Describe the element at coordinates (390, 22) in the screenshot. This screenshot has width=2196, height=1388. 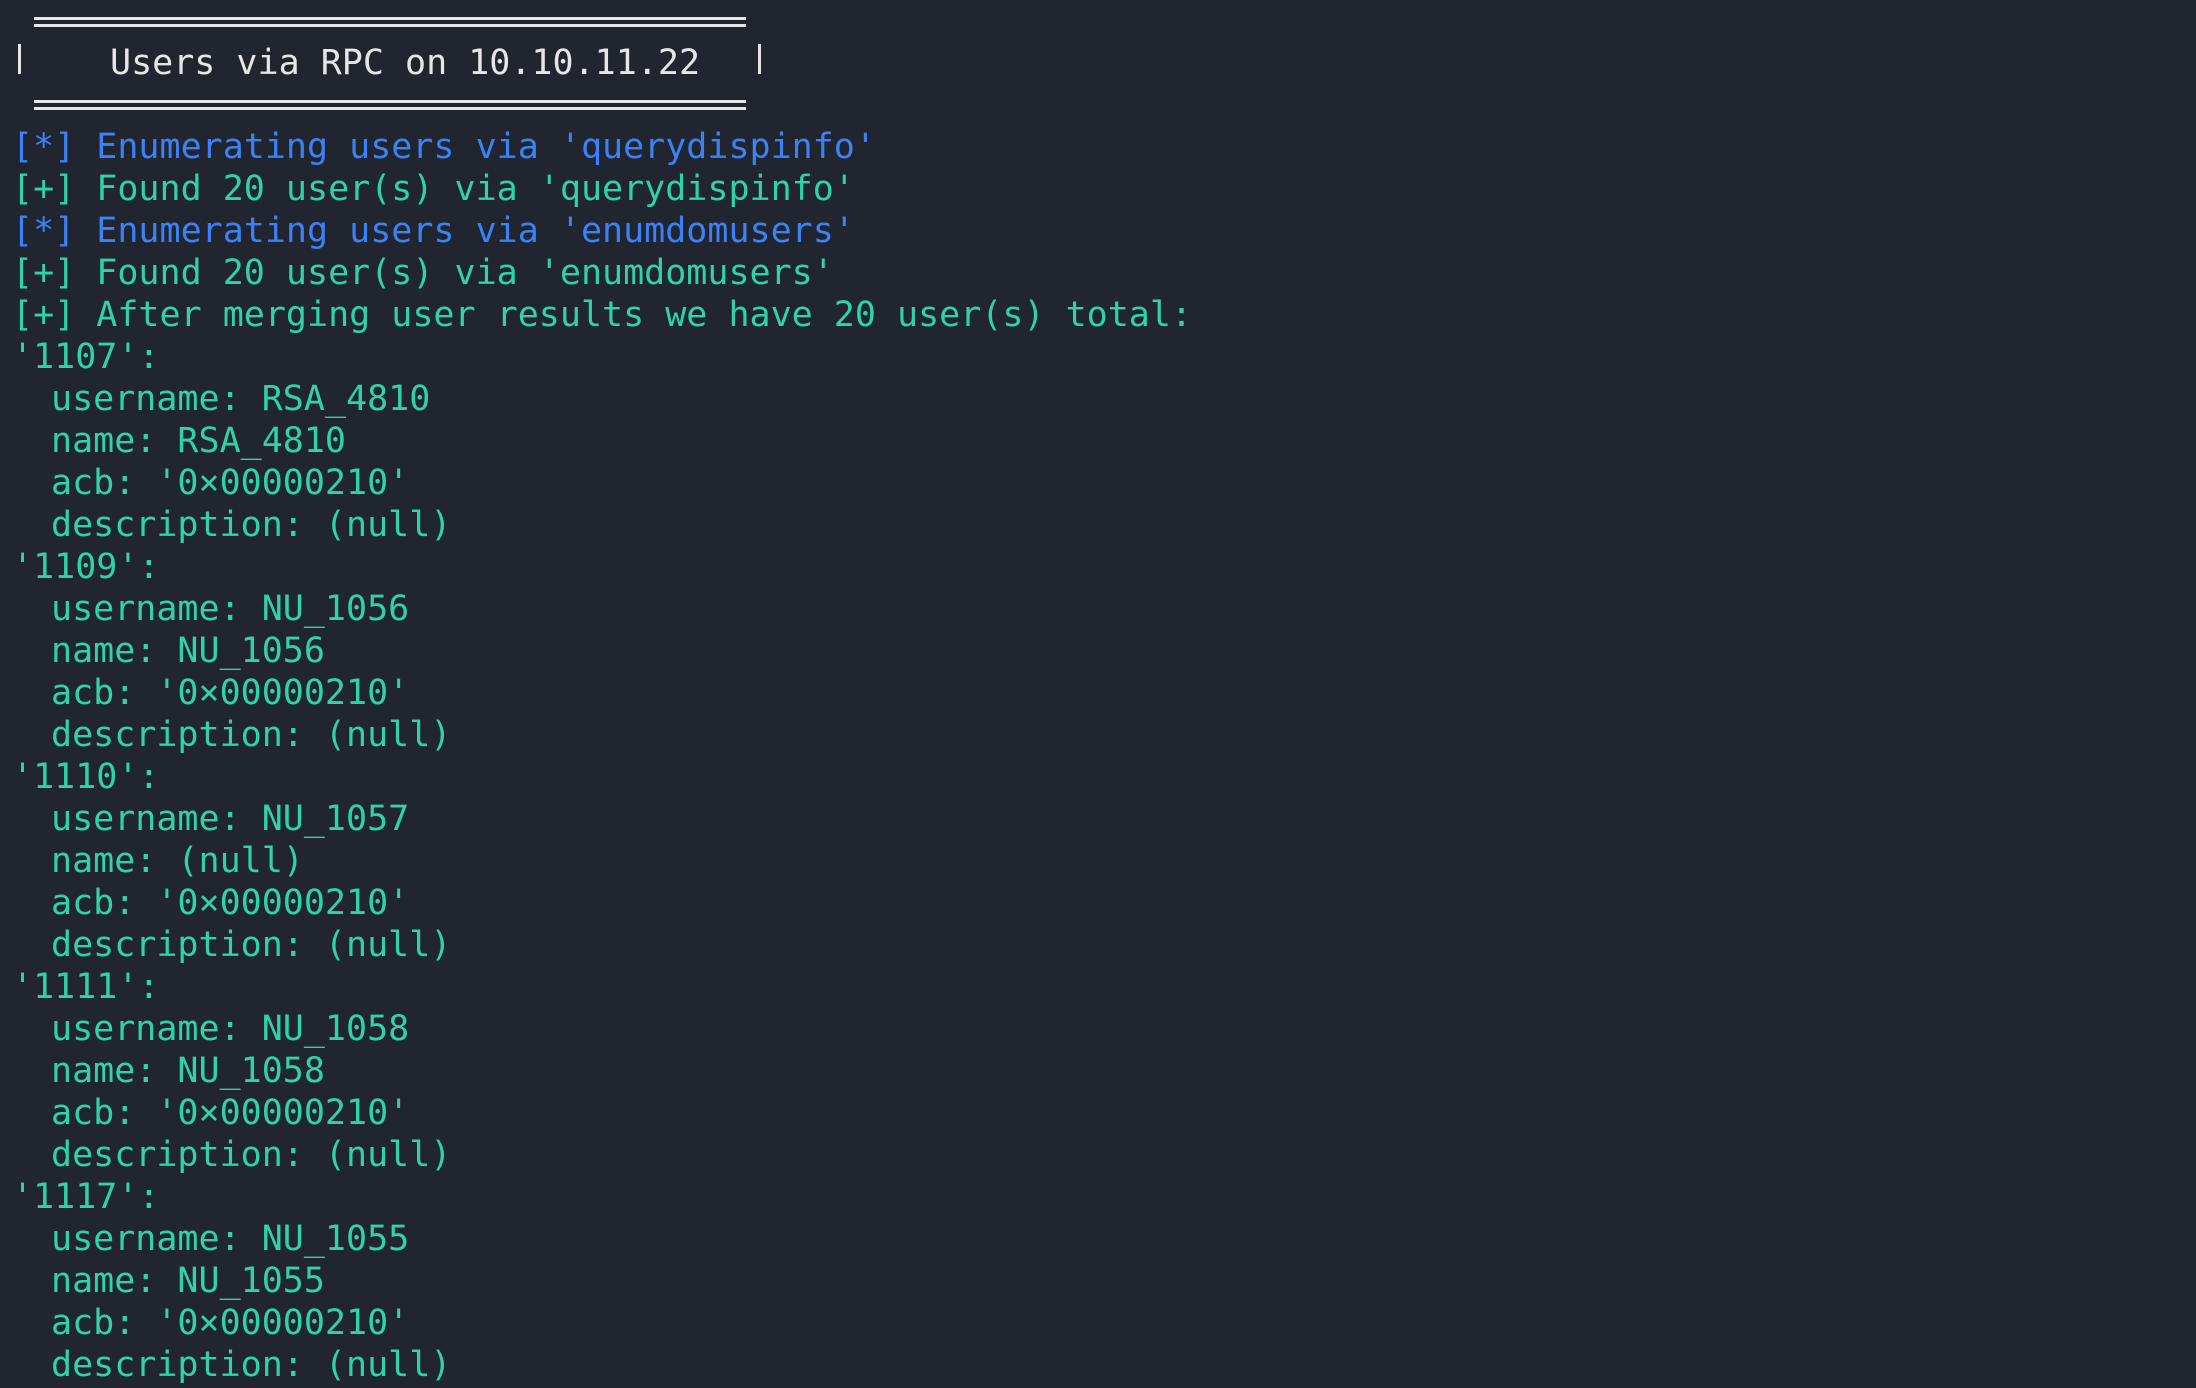
I see `banner-top-rule` at that location.